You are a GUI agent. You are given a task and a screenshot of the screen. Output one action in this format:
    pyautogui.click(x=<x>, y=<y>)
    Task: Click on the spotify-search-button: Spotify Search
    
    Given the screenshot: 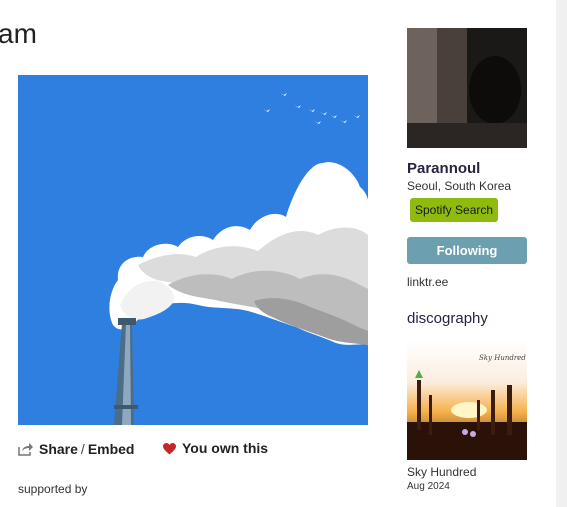 What is the action you would take?
    pyautogui.click(x=454, y=210)
    